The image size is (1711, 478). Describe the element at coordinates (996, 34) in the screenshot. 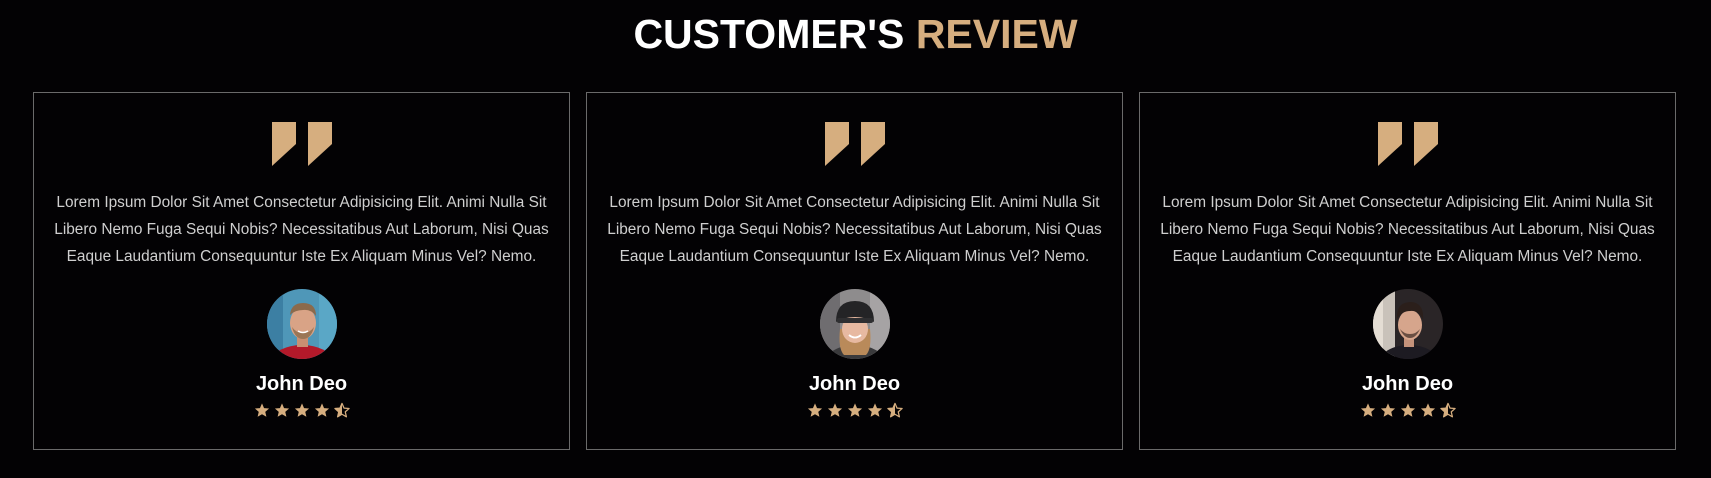

I see `heading-word-review: REVIEW` at that location.